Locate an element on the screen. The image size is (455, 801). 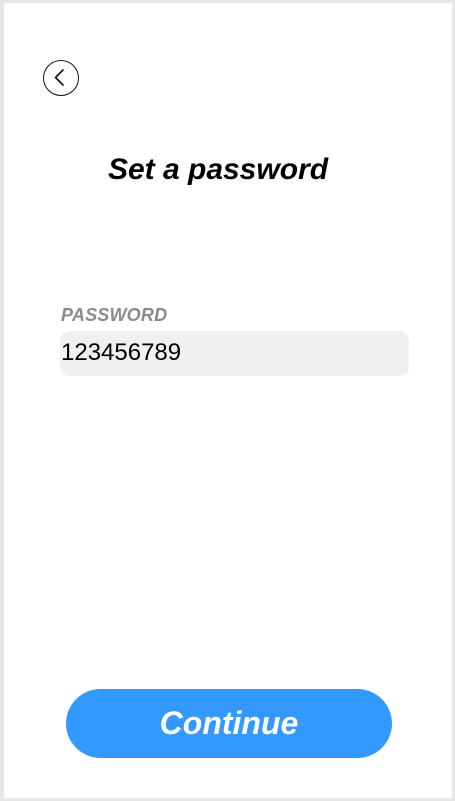
password-label: PASSWORD is located at coordinates (114, 315).